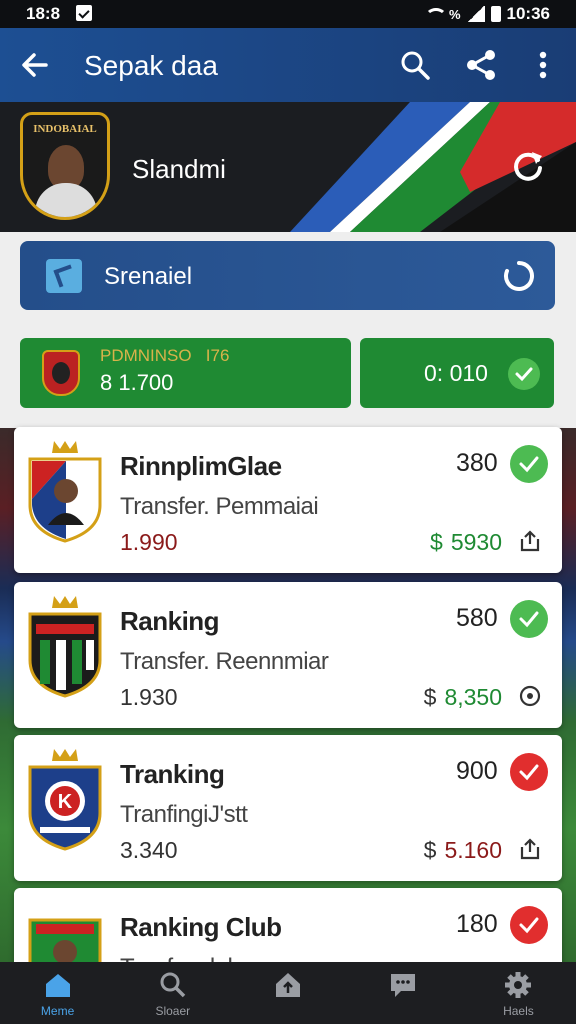 Image resolution: width=576 pixels, height=1024 pixels. Describe the element at coordinates (184, 814) in the screenshot. I see `club-subtitle: TranfingiJ'stt` at that location.